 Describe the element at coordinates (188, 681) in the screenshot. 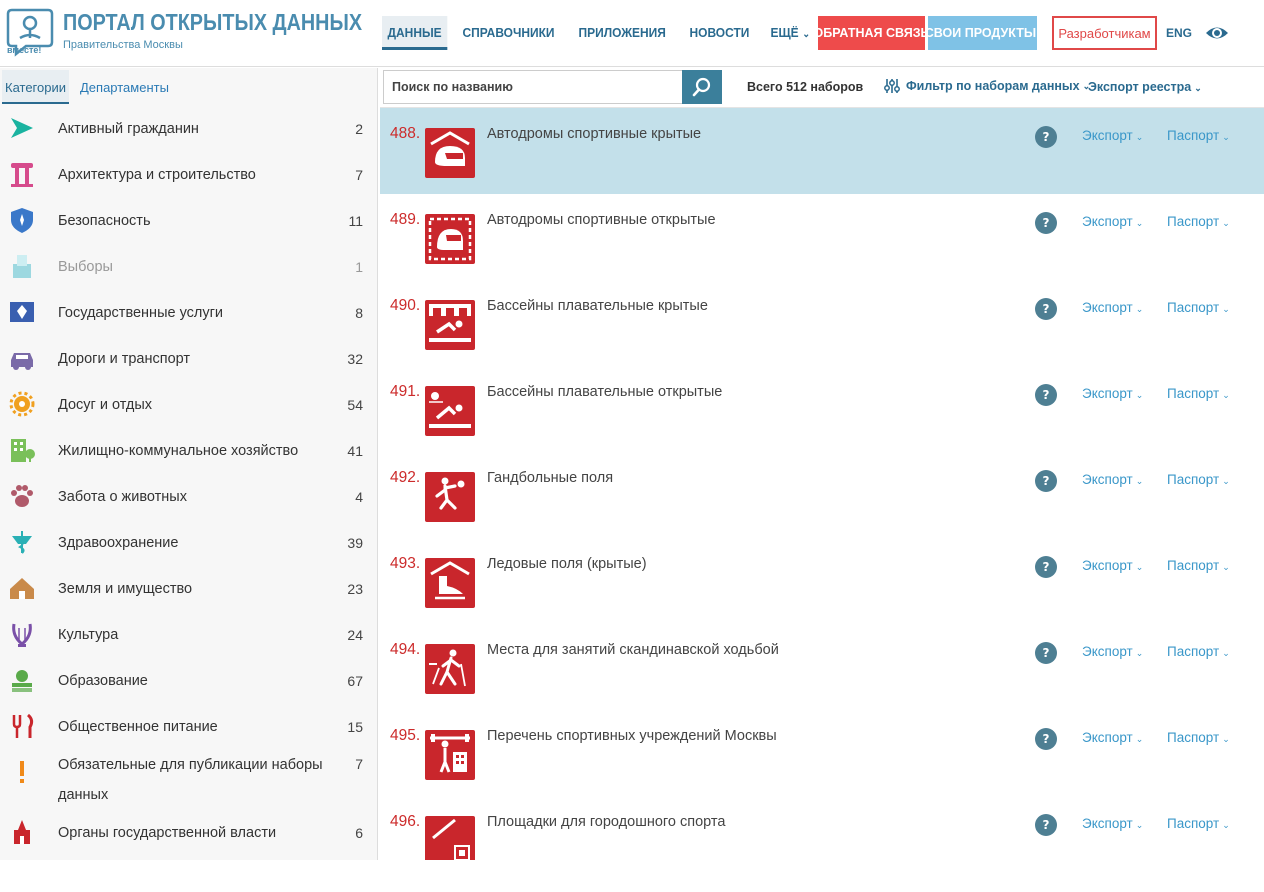

I see `sidebar-category-item: Образование 67` at that location.